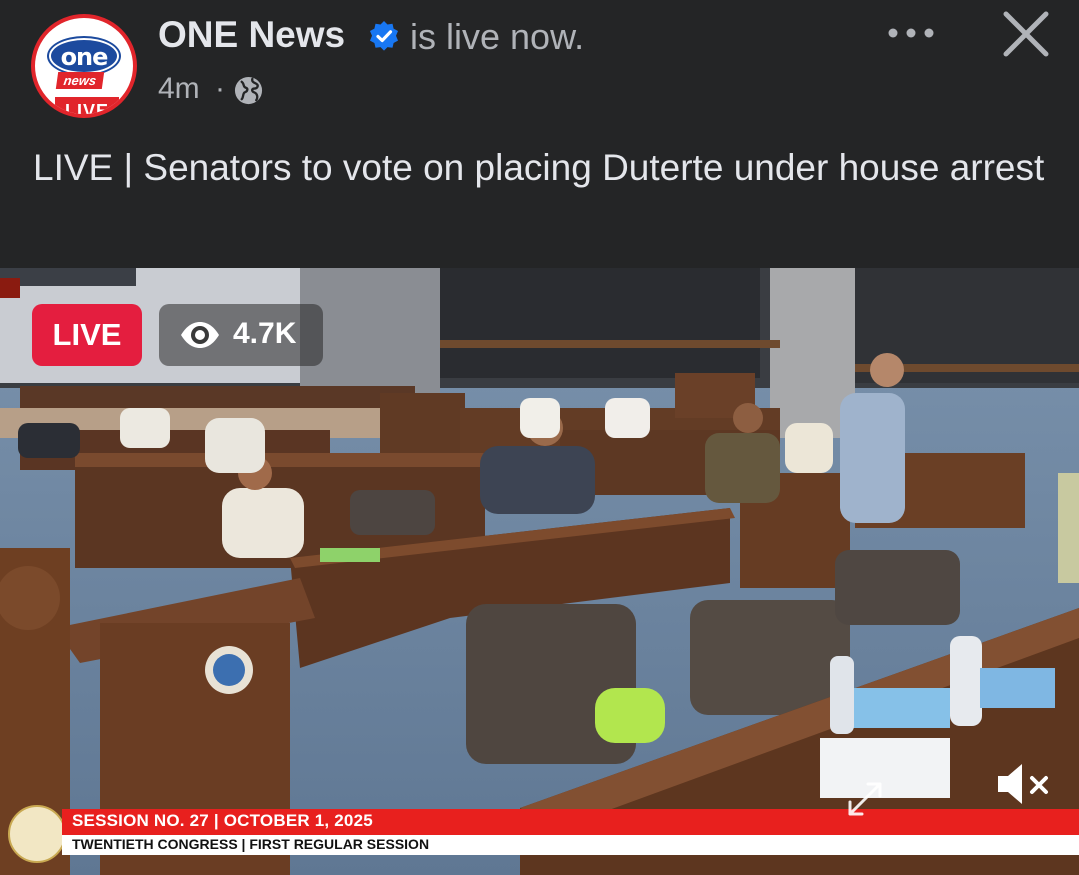 This screenshot has height=875, width=1079. I want to click on muted-speaker-icon, so click(1023, 784).